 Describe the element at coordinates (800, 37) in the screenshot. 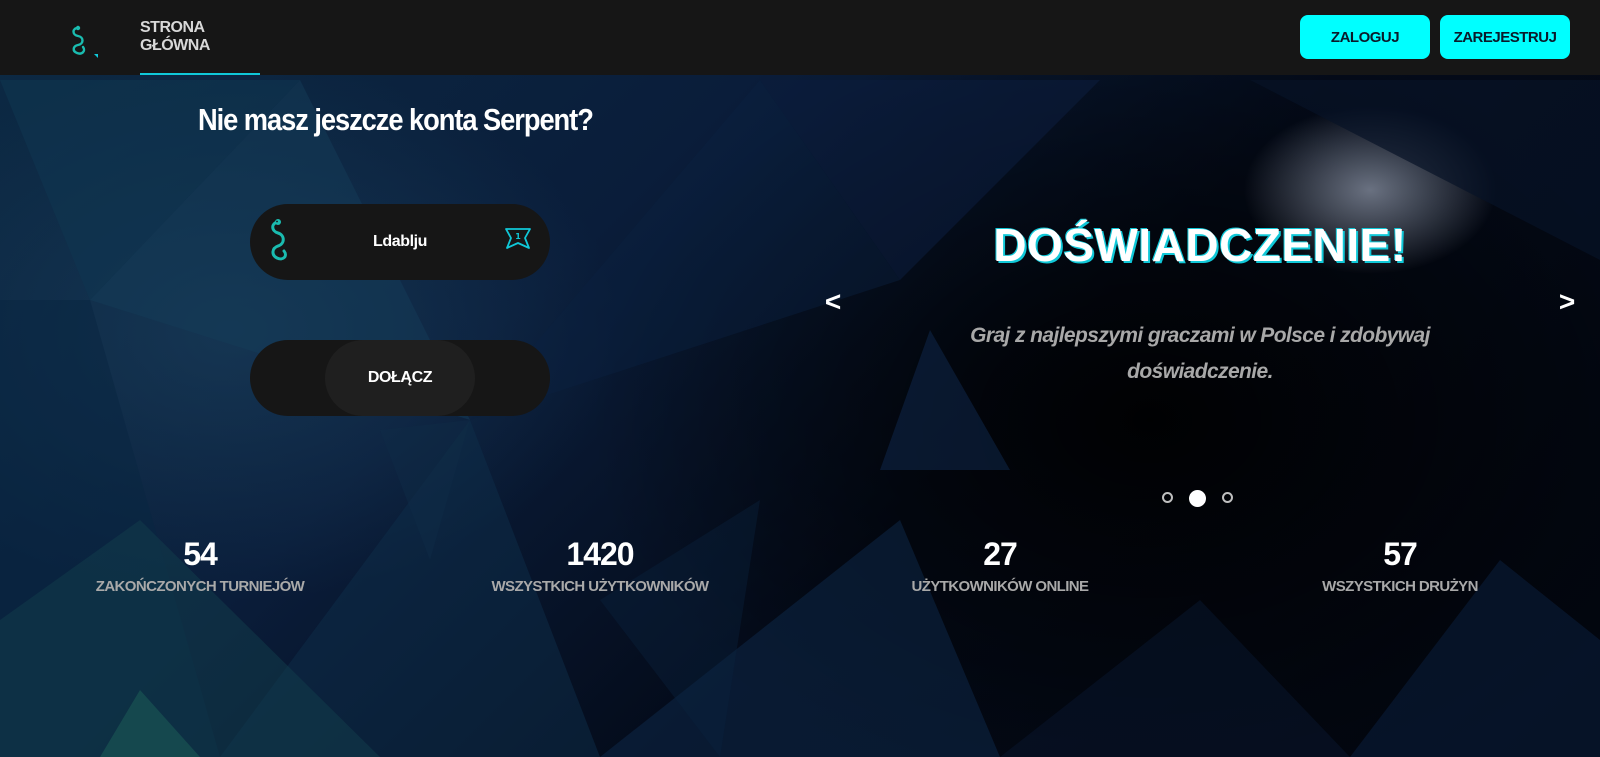

I see `top-navigation-bar: STRONA GŁÓWNA ZALOGUJ ZAREJESTRUJ` at that location.